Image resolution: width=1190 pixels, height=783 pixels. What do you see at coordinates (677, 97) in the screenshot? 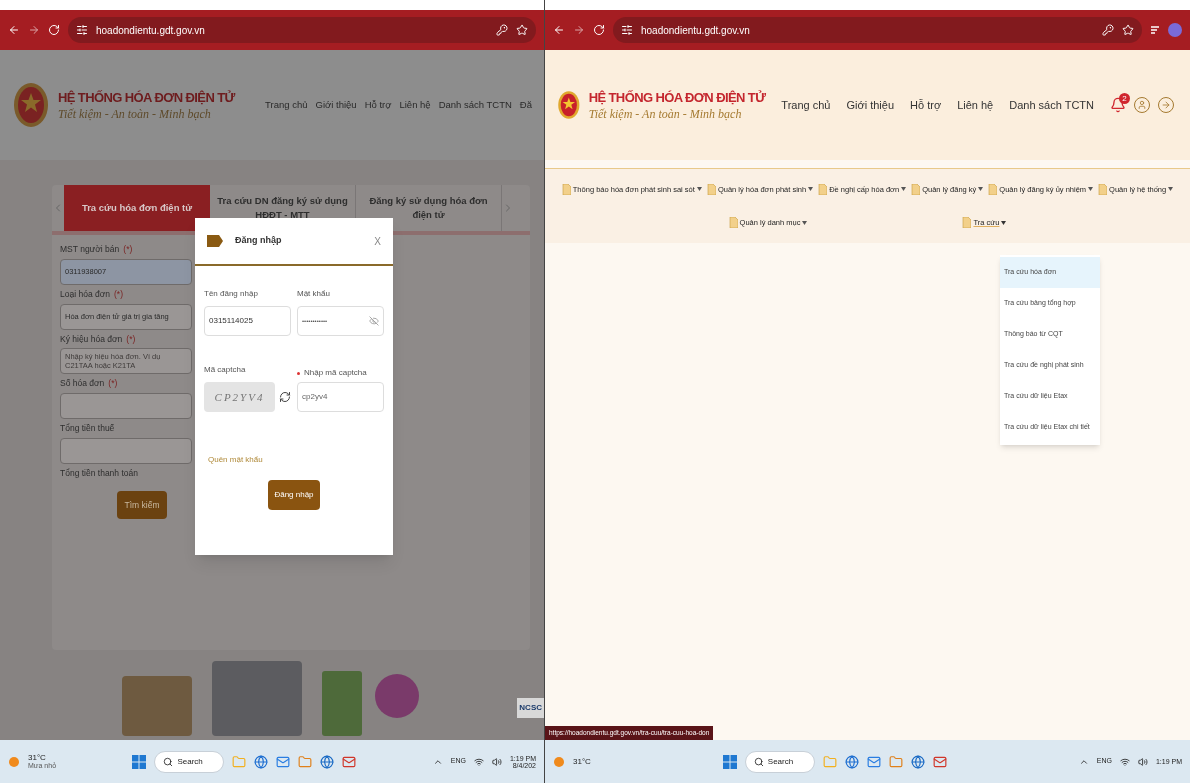
I see `site-title: HỆ THỐNG HÓA ĐƠN ĐIỆN TỬ` at bounding box center [677, 97].